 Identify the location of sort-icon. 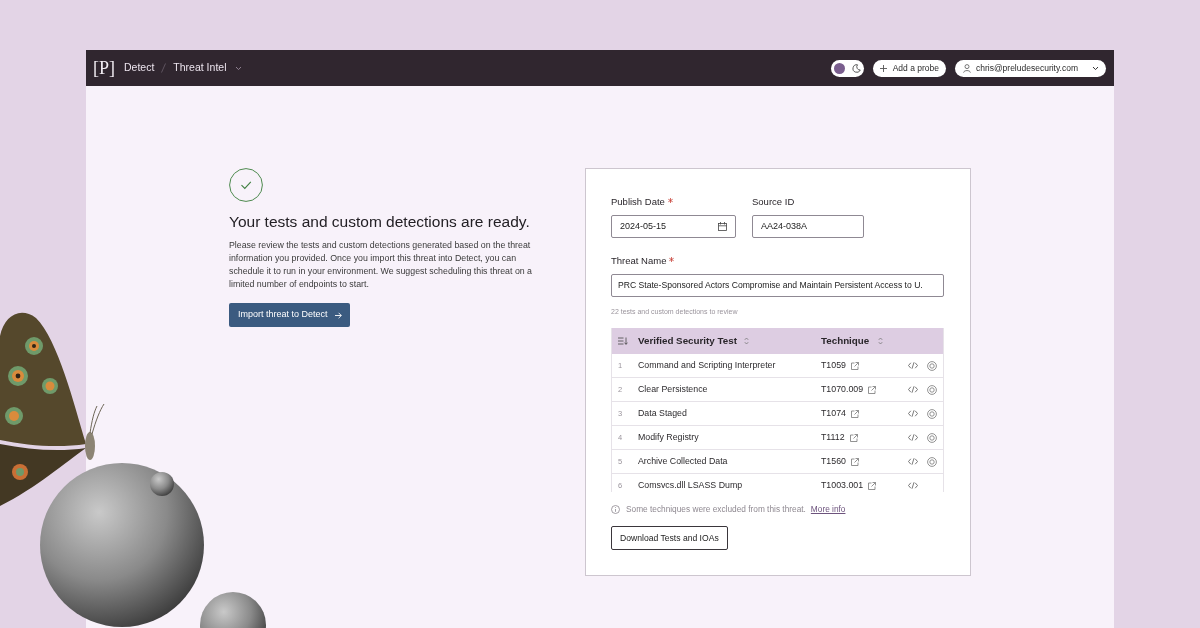
(623, 341).